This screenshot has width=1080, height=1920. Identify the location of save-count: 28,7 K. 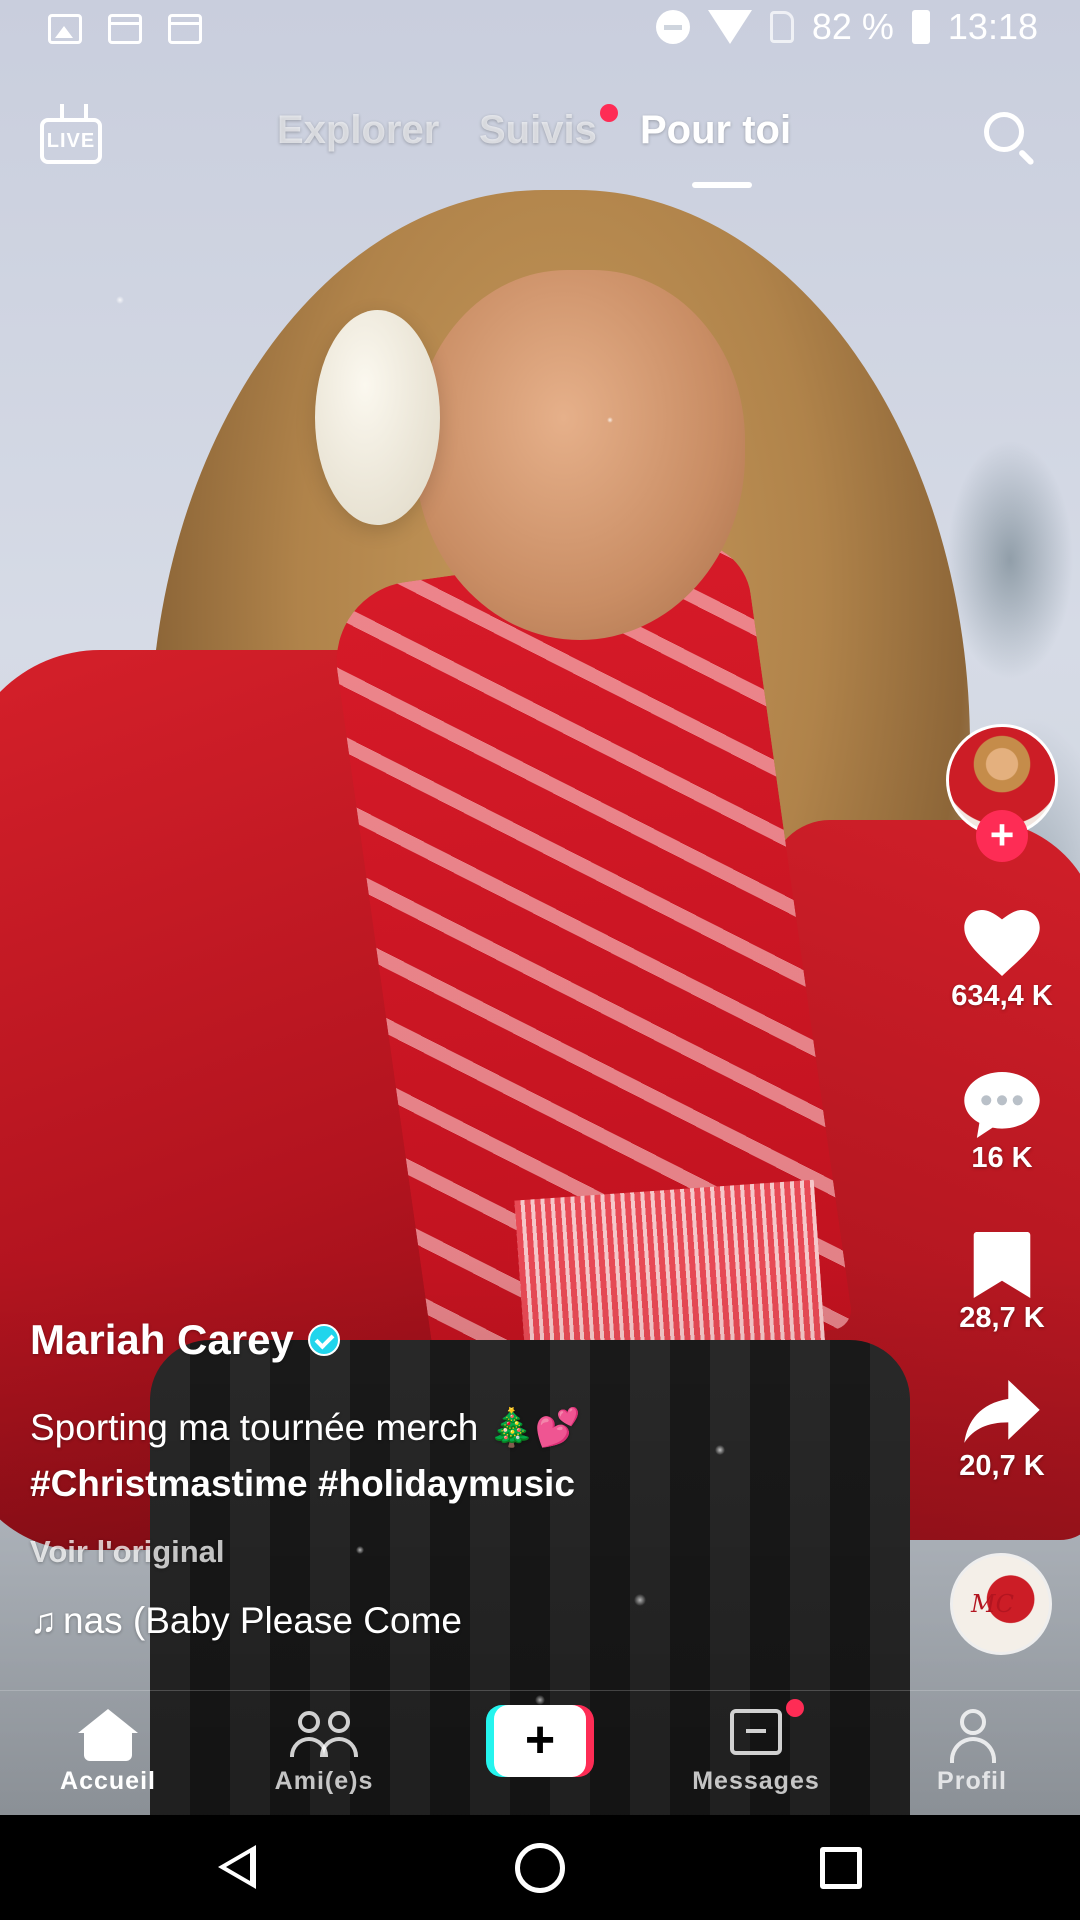
(1002, 1318).